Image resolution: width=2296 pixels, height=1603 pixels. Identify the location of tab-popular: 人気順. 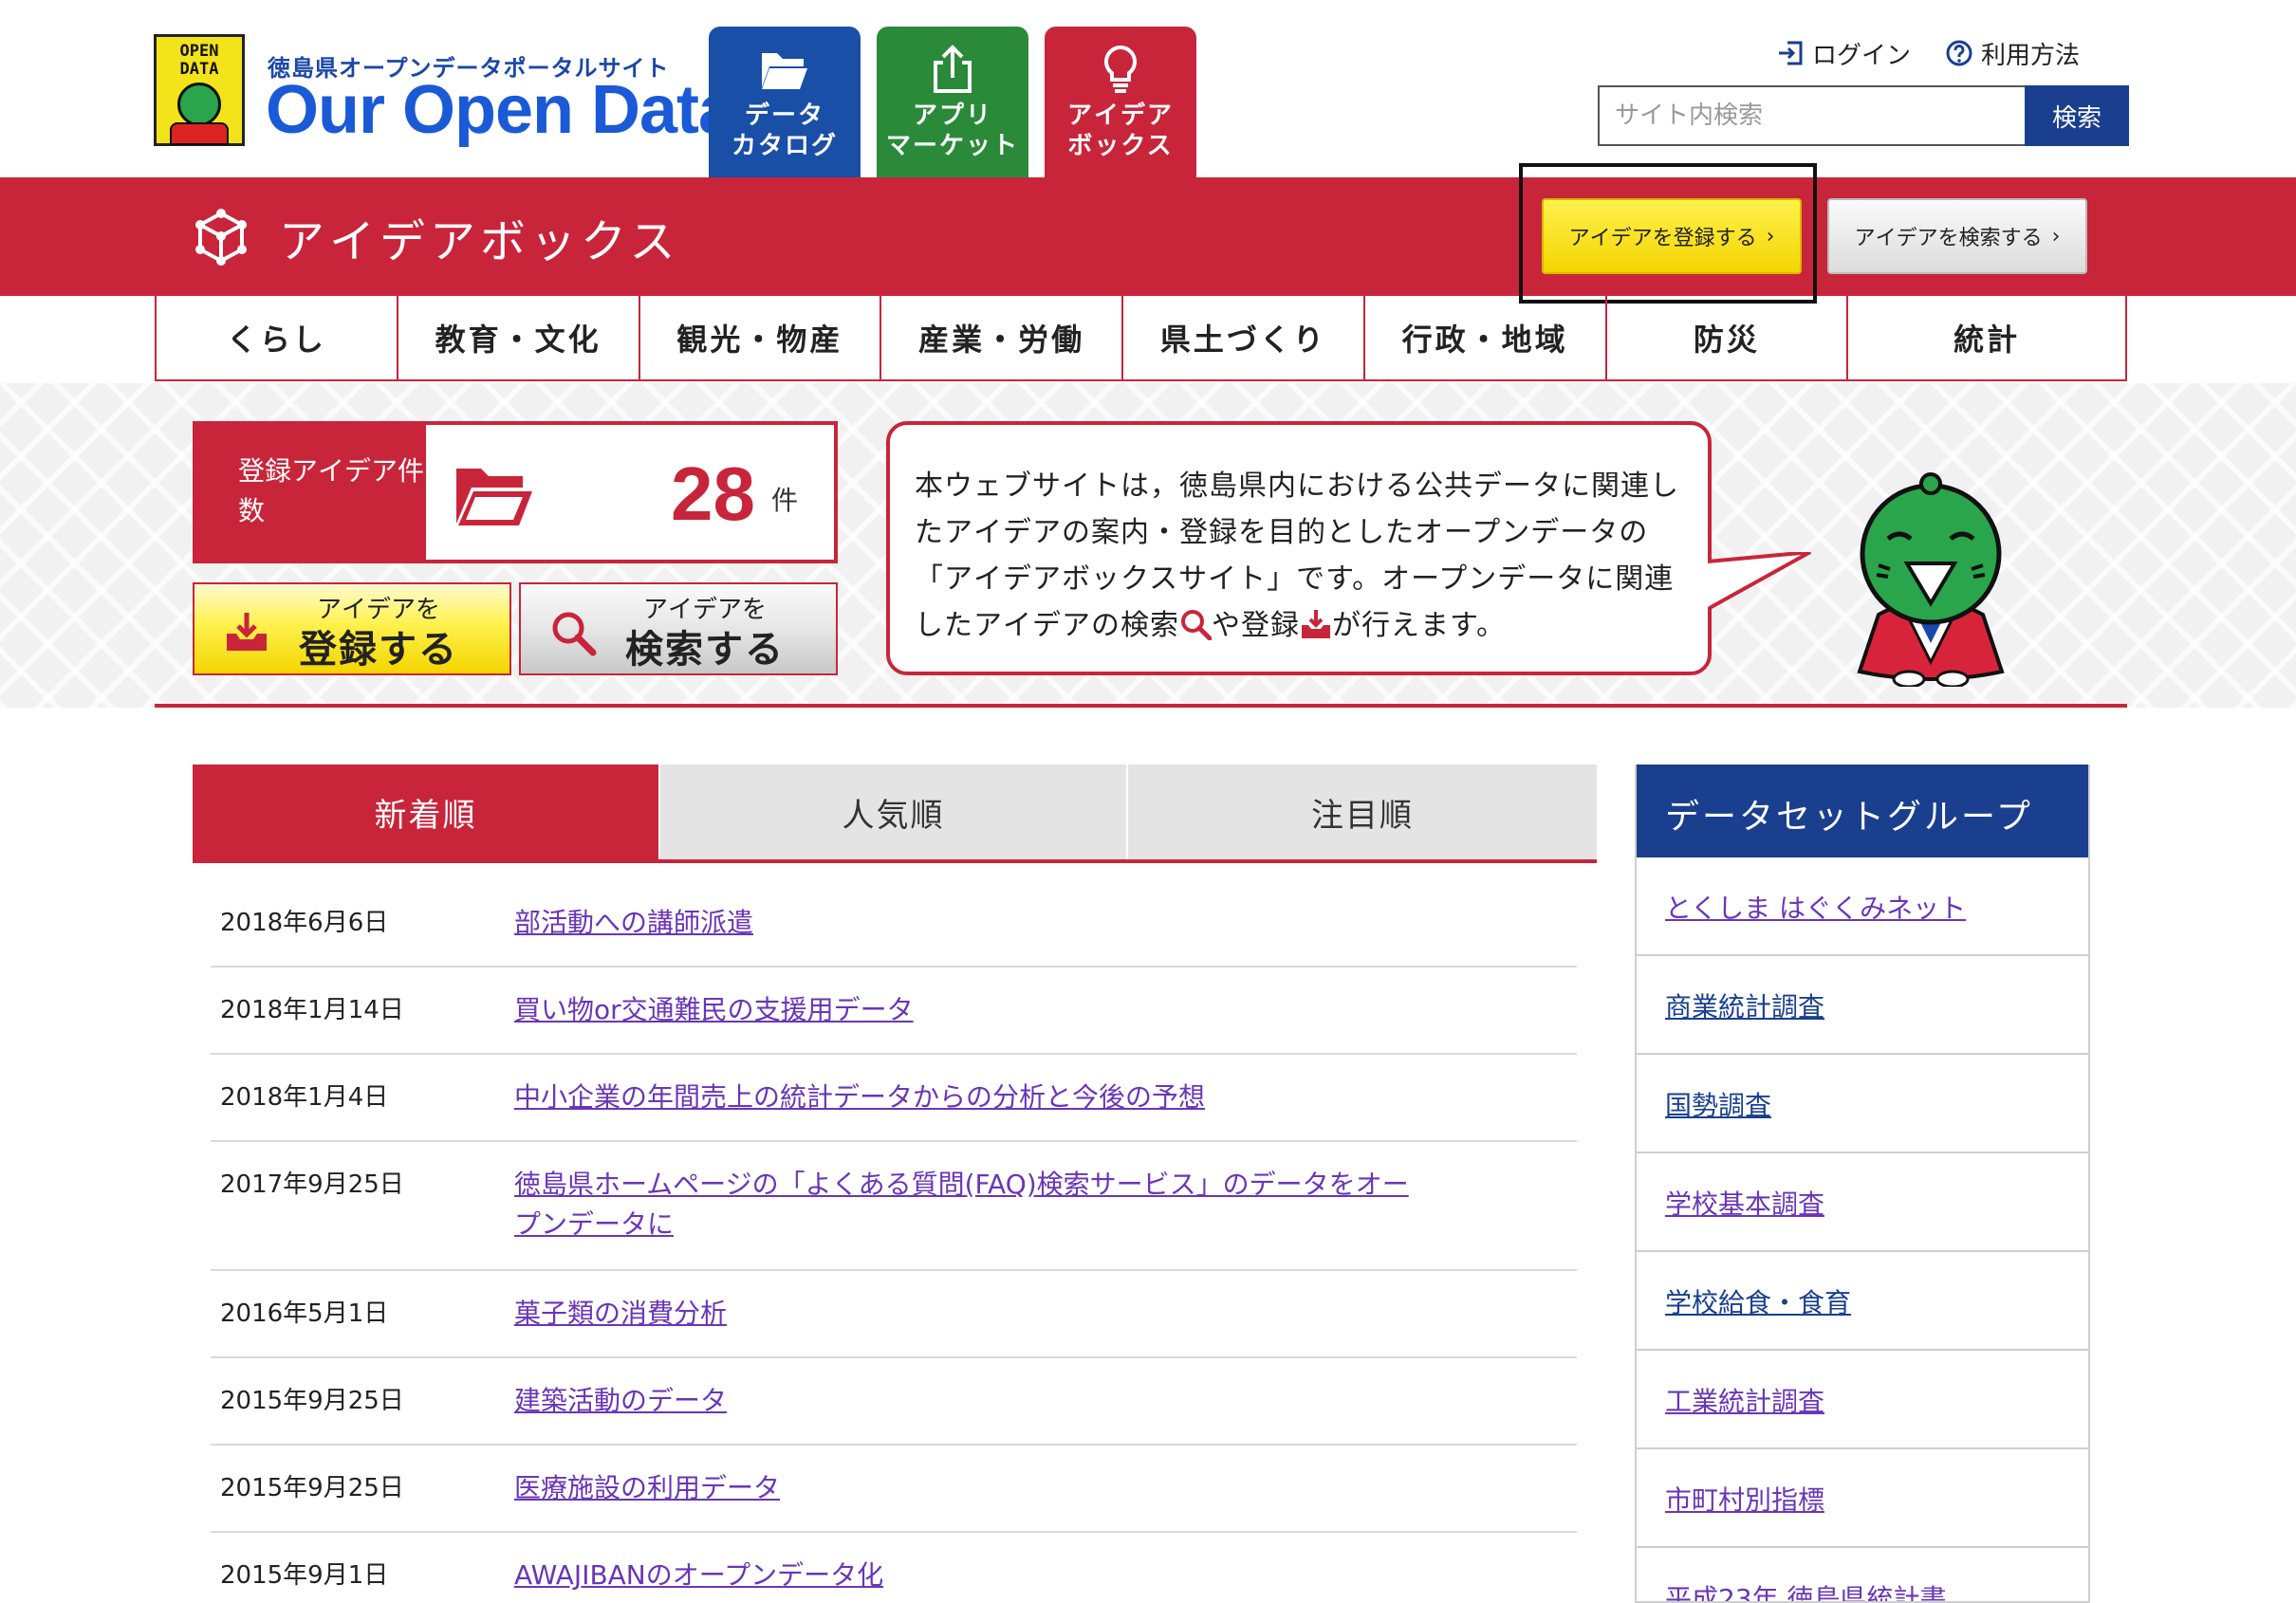
(894, 812).